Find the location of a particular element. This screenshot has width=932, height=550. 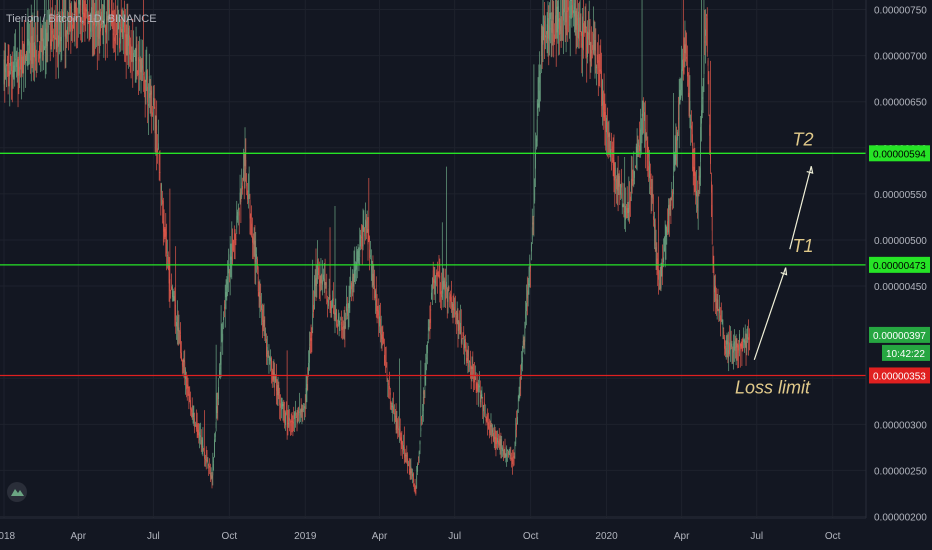

time-axis: 2018 Apr Jul Oct 2019 Apr Jul Oct 2020 Apr Jul Oct is located at coordinates (433, 533).